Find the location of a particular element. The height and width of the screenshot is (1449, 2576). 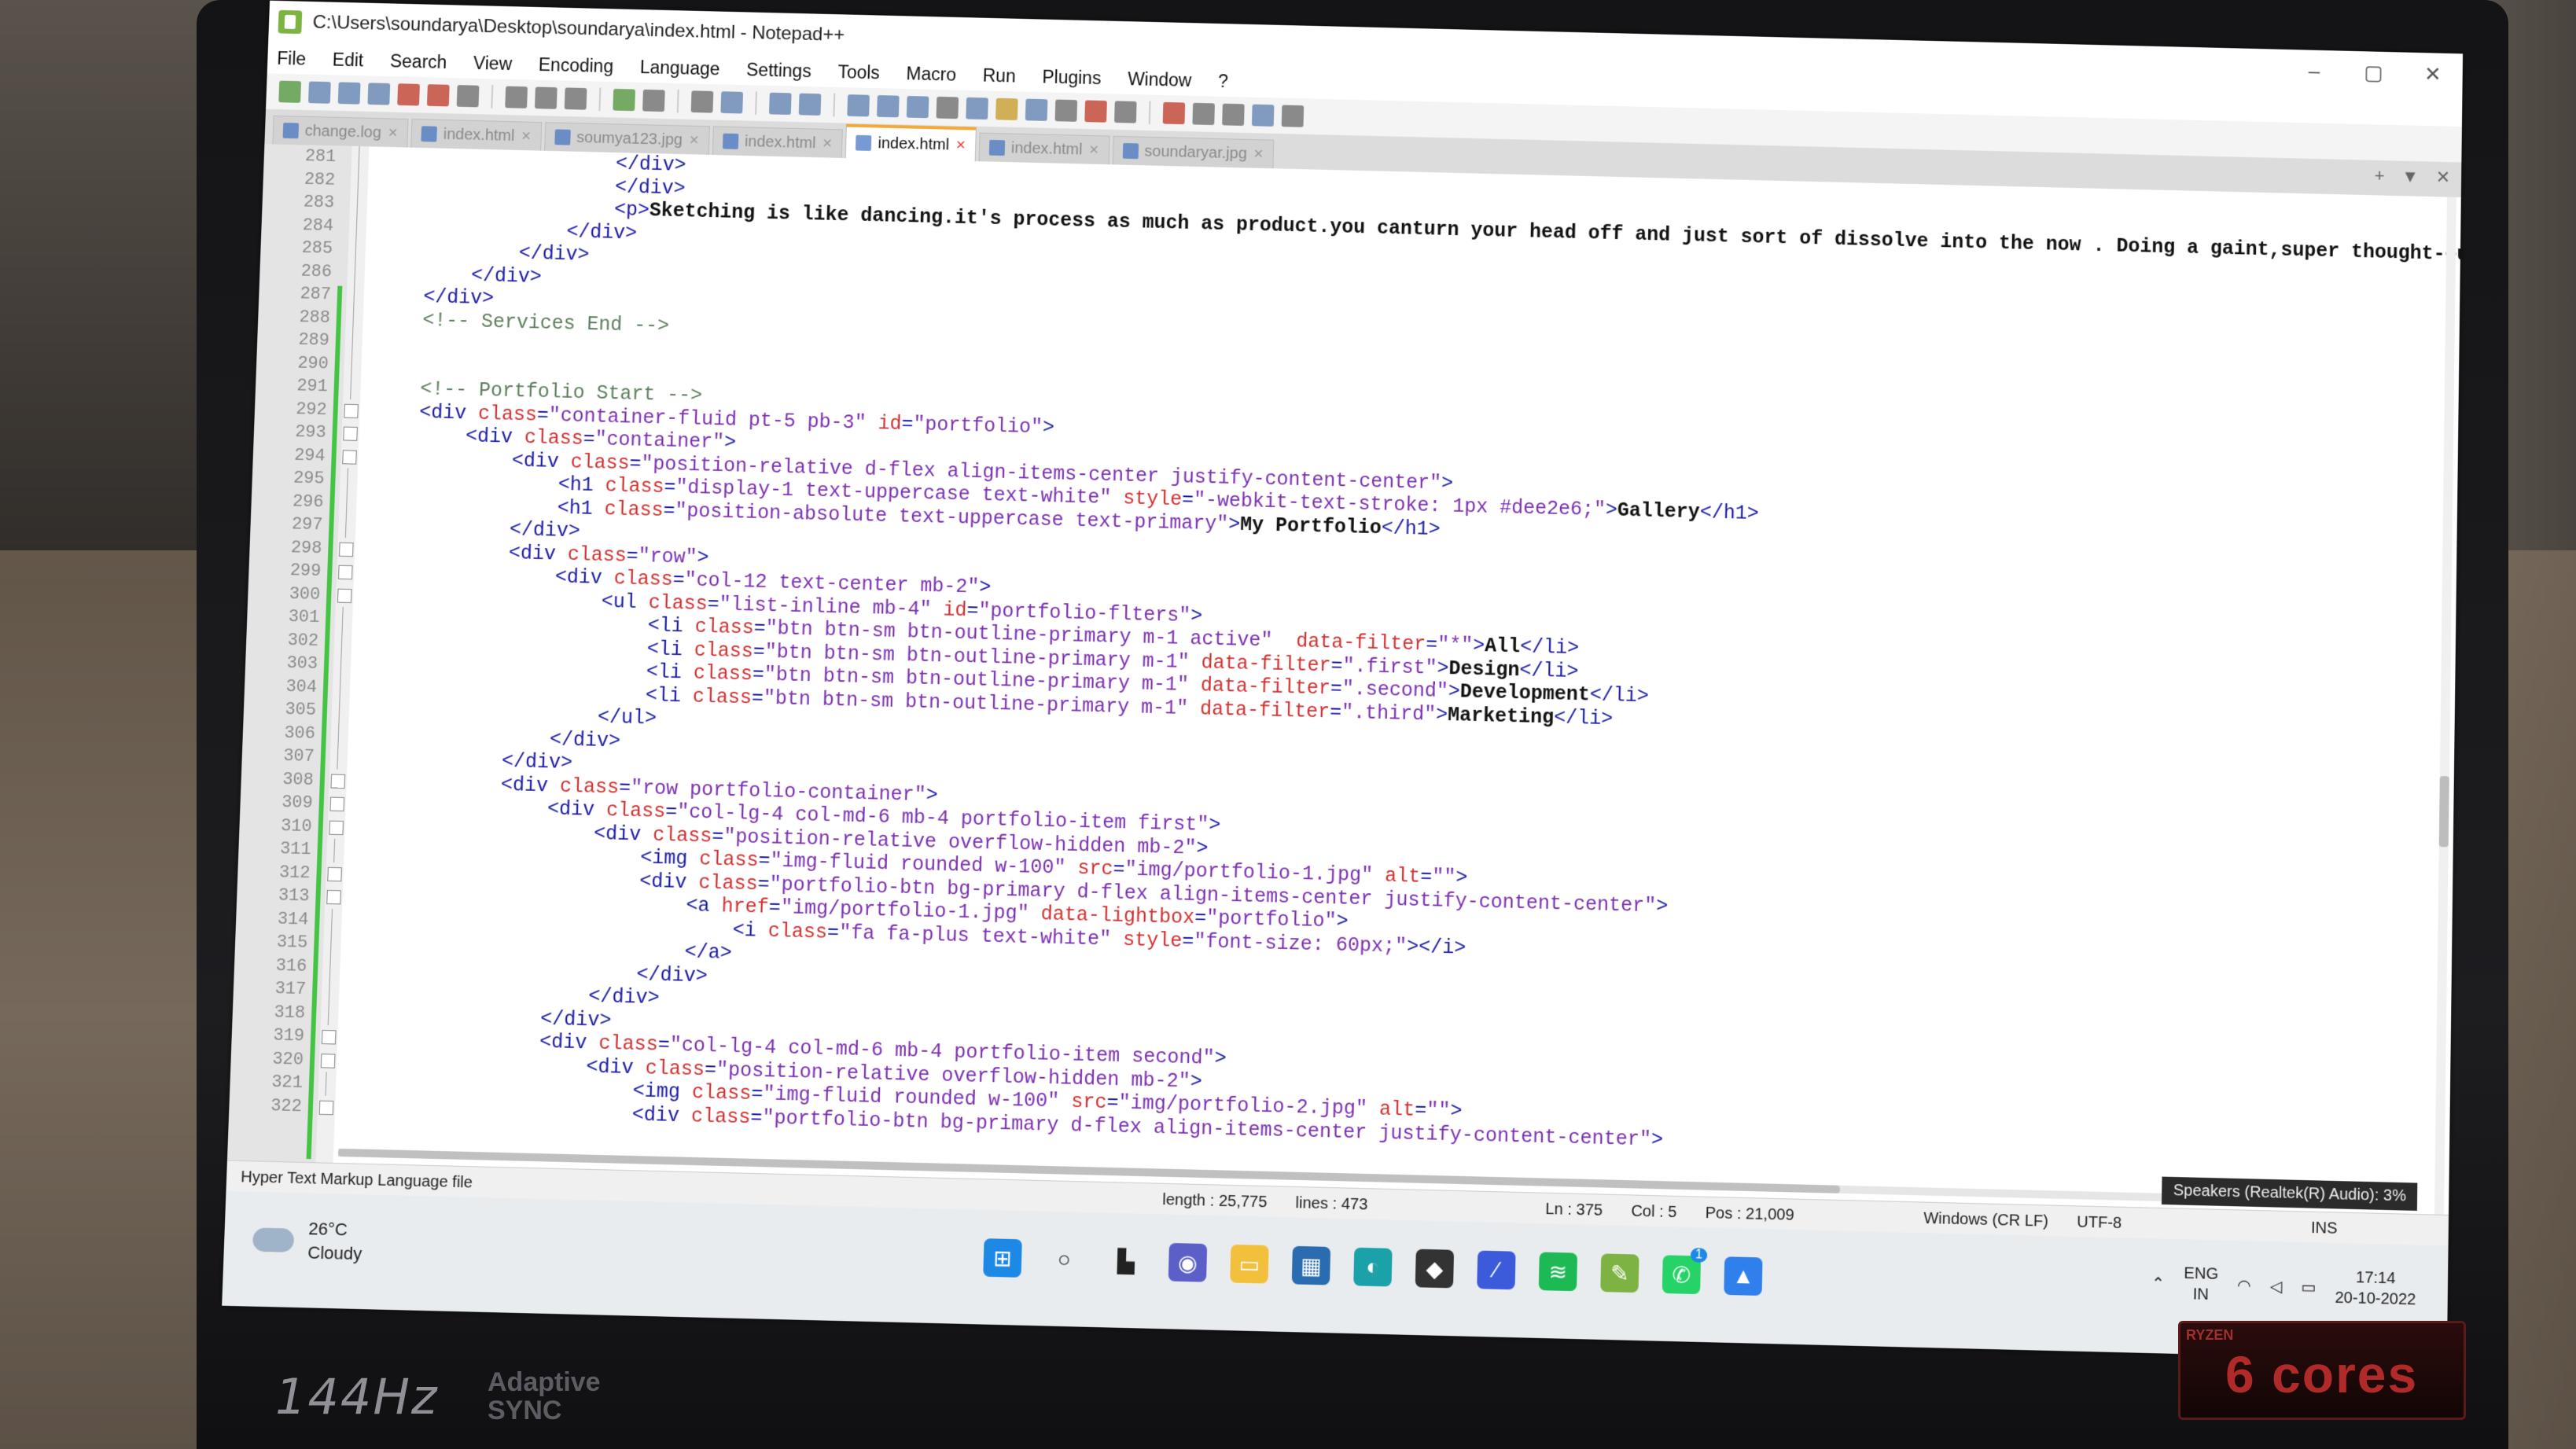

close-file-icon is located at coordinates (409, 94).